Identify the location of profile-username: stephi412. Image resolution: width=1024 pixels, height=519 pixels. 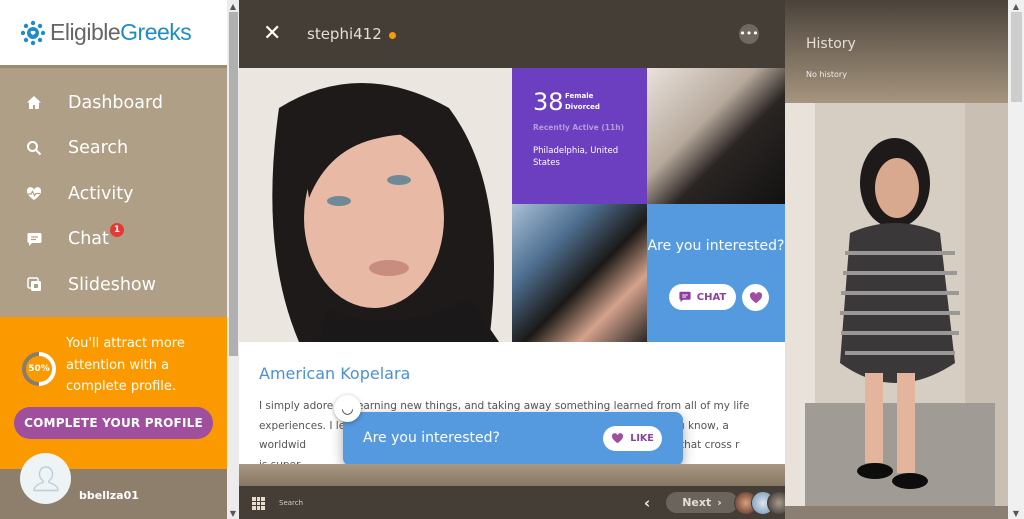
(344, 34).